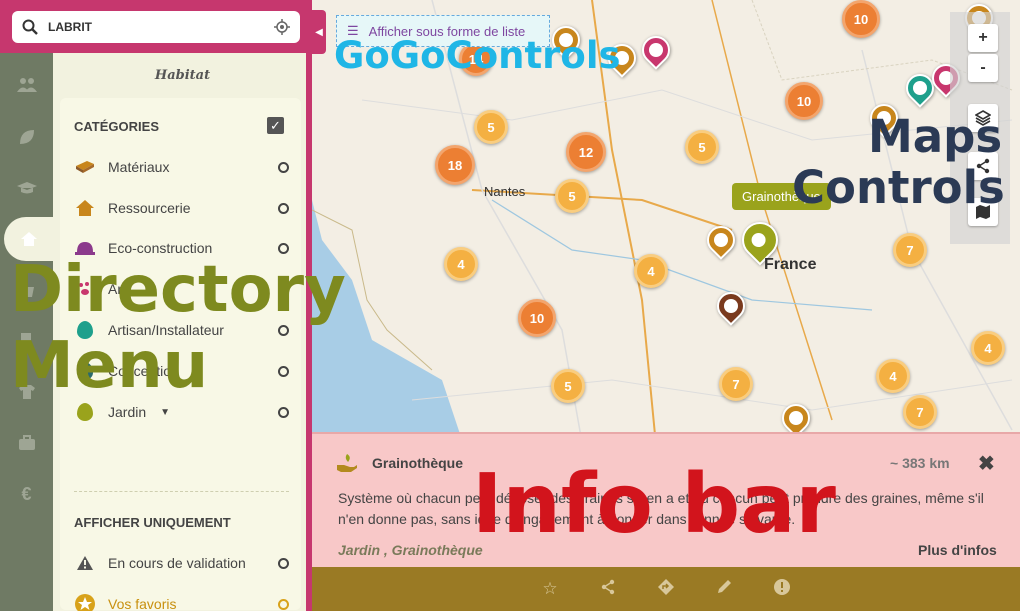 This screenshot has height=611, width=1020. I want to click on edit-pencil-icon, so click(724, 589).